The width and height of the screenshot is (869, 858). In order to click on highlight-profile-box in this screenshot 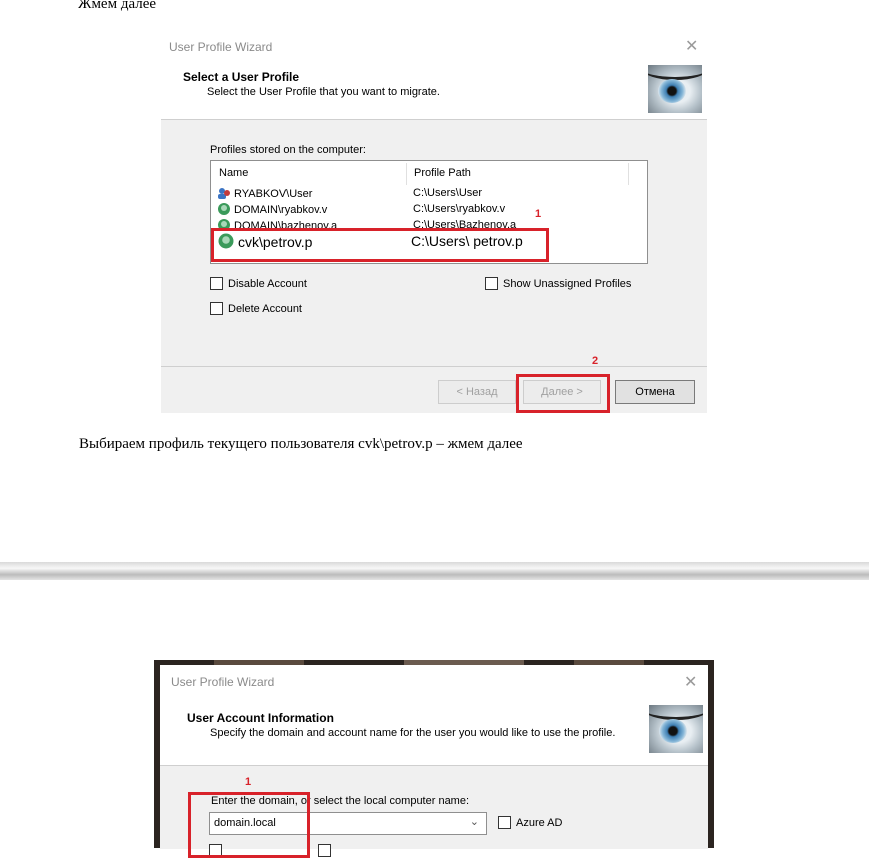, I will do `click(380, 245)`.